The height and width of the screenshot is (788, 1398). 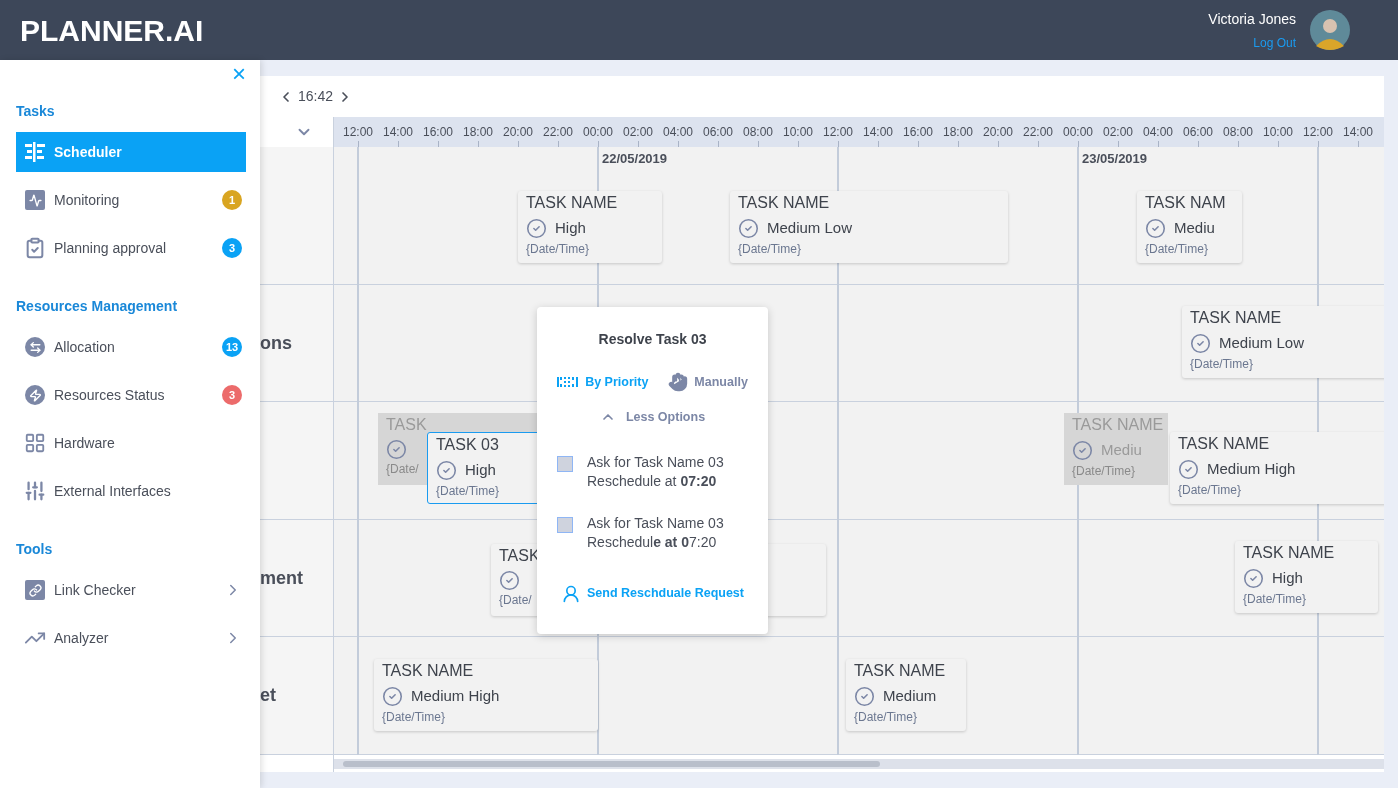 I want to click on lane-label: et, so click(x=268, y=695).